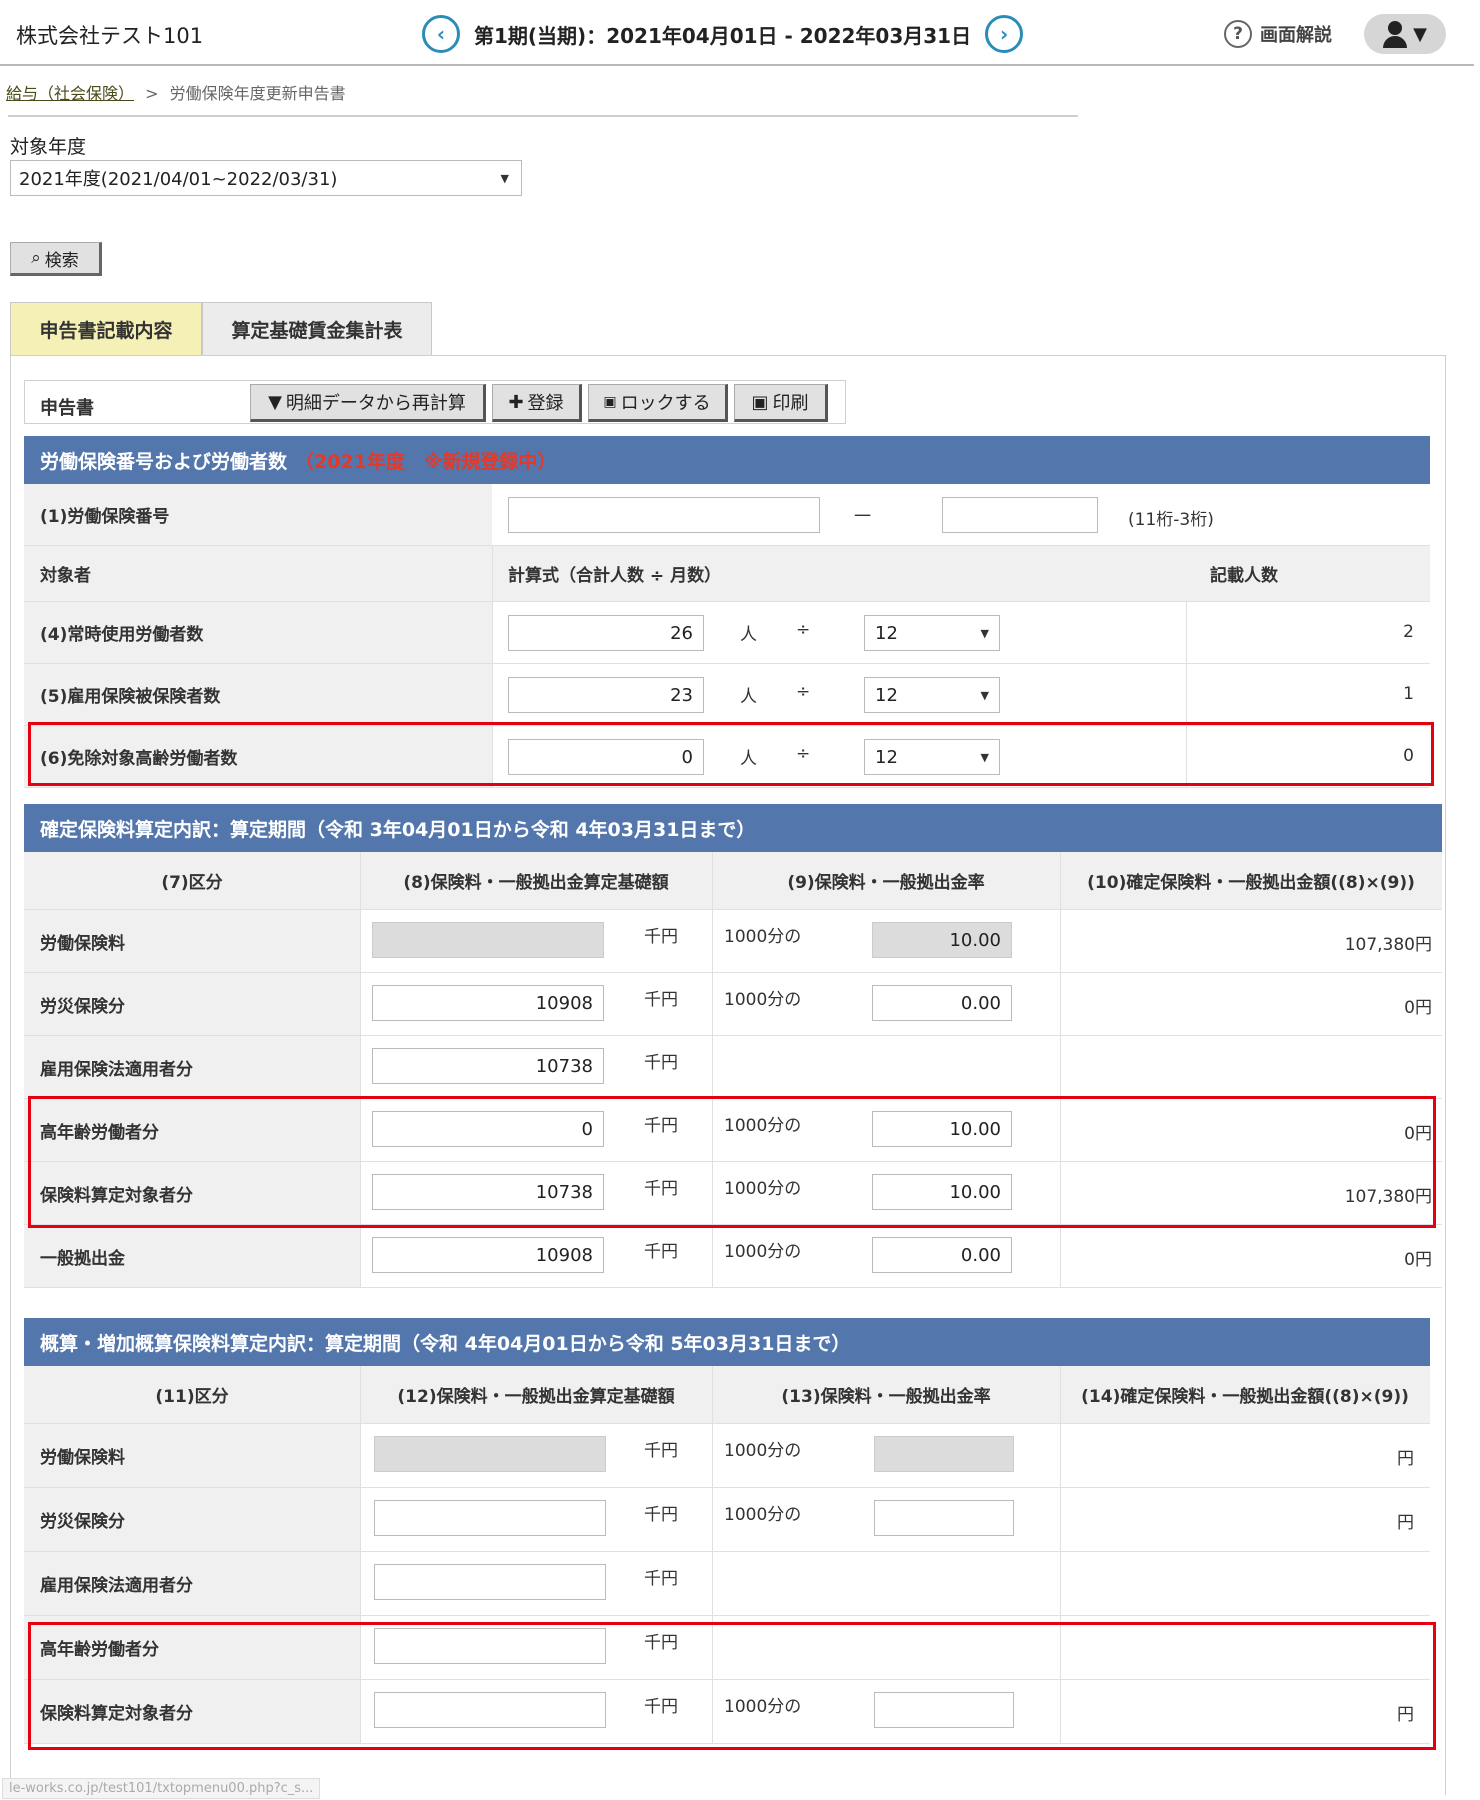 This screenshot has height=1800, width=1480. What do you see at coordinates (1395, 34) in the screenshot?
I see `user-icon` at bounding box center [1395, 34].